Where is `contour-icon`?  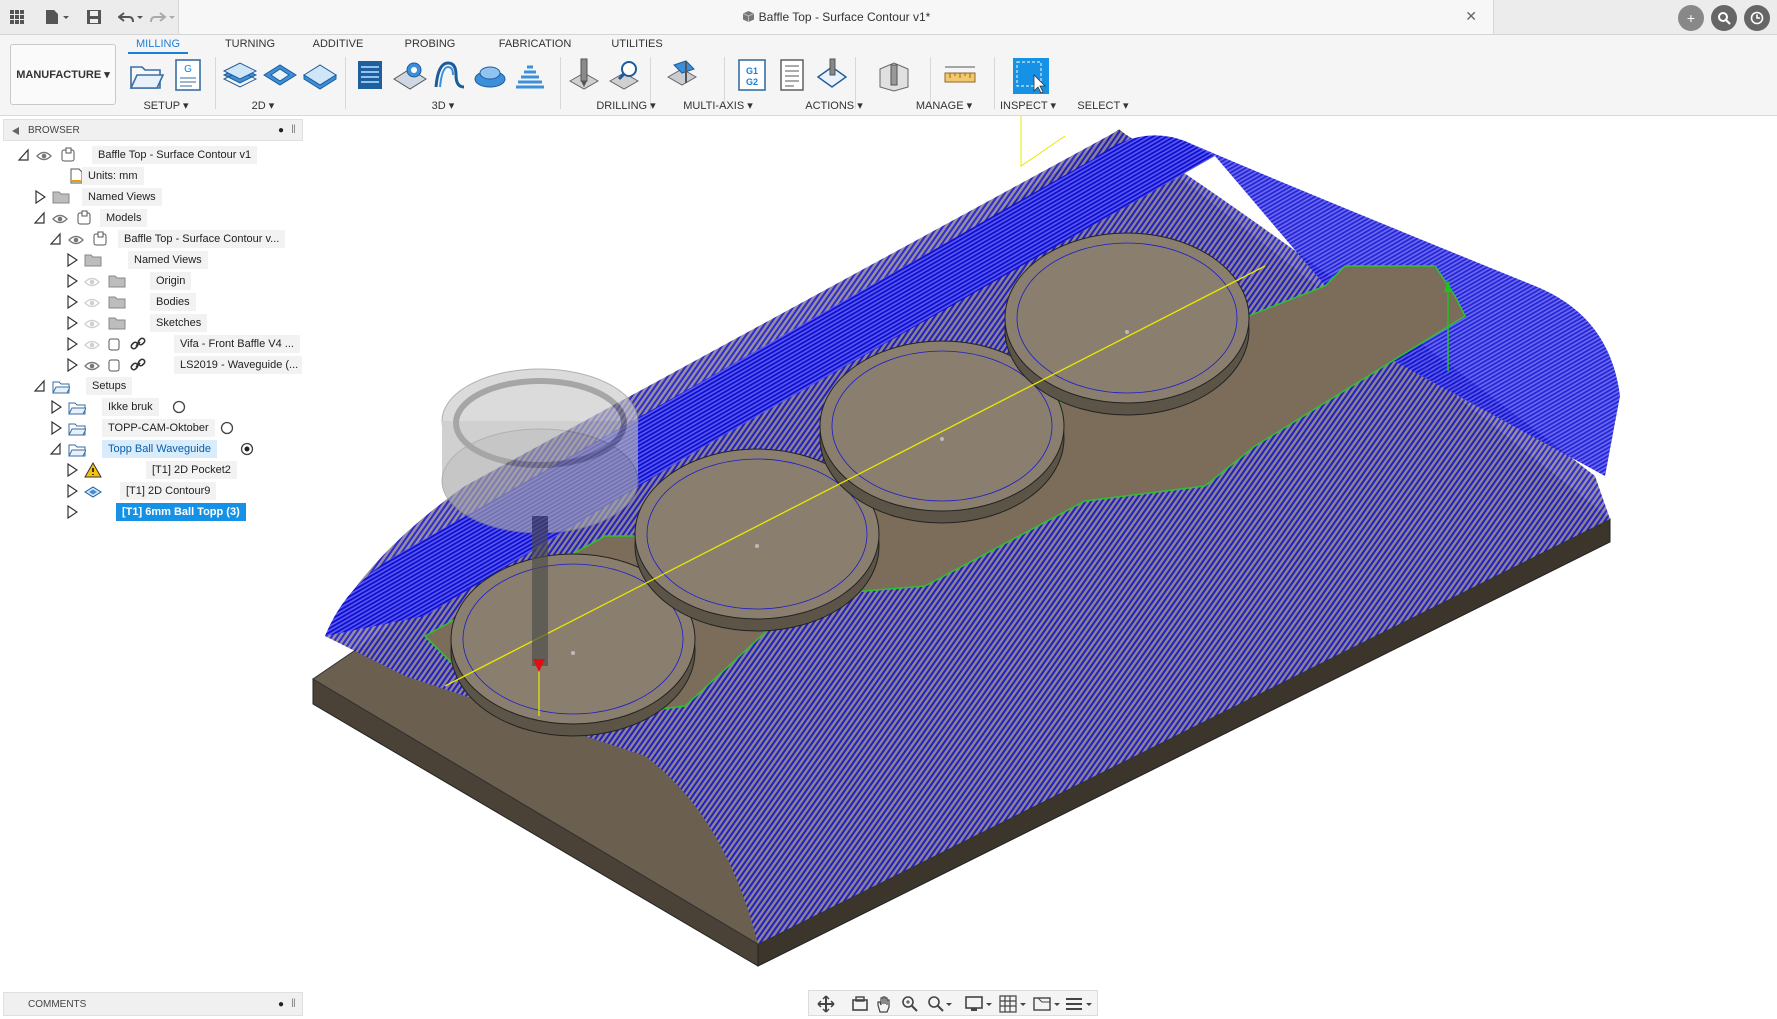 contour-icon is located at coordinates (450, 75).